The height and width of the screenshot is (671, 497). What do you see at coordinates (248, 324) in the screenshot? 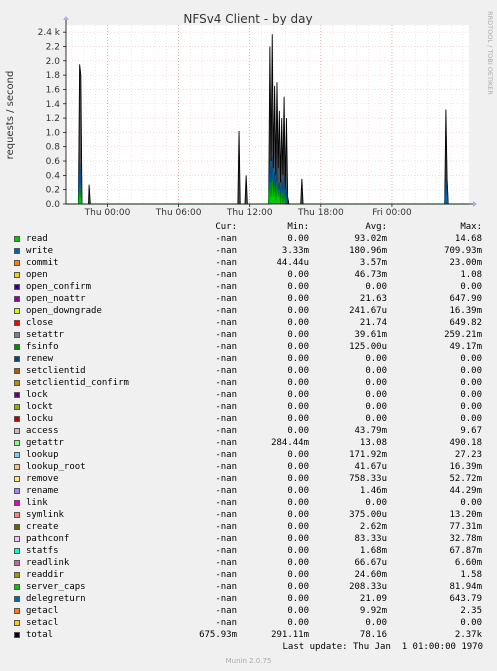
I see `legend-row-close: close -nan 0.00 21.74 649.82` at bounding box center [248, 324].